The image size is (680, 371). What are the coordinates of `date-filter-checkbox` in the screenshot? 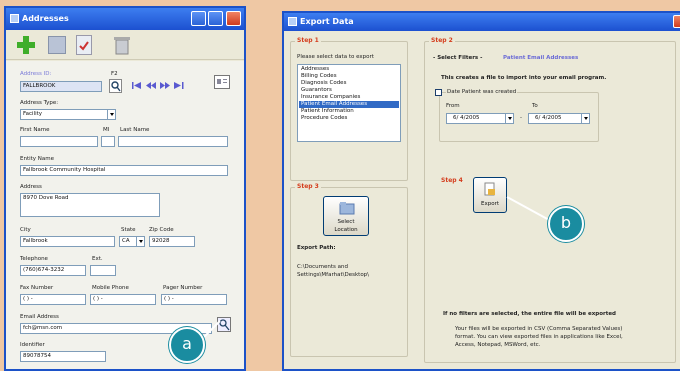 It's located at (438, 92).